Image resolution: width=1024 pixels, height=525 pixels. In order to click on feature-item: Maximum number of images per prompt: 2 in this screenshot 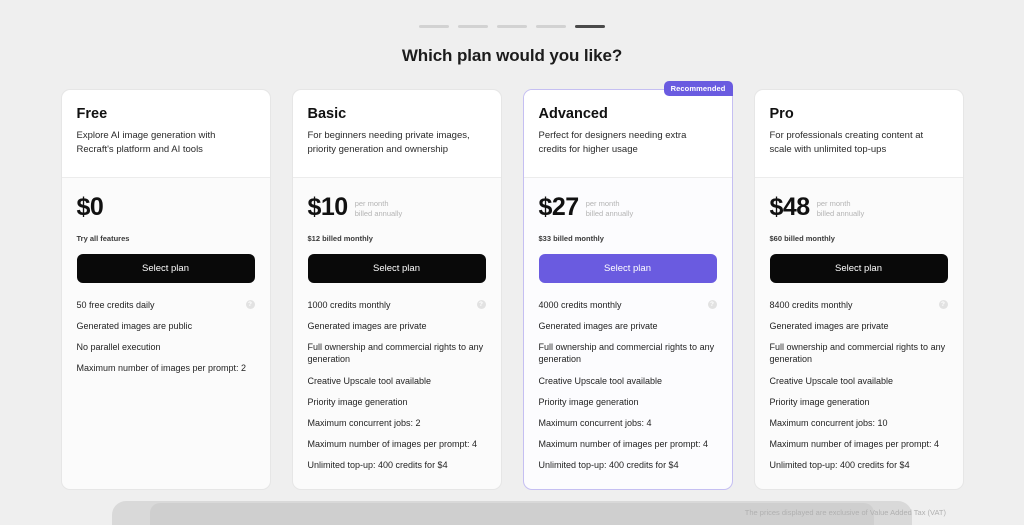, I will do `click(166, 368)`.